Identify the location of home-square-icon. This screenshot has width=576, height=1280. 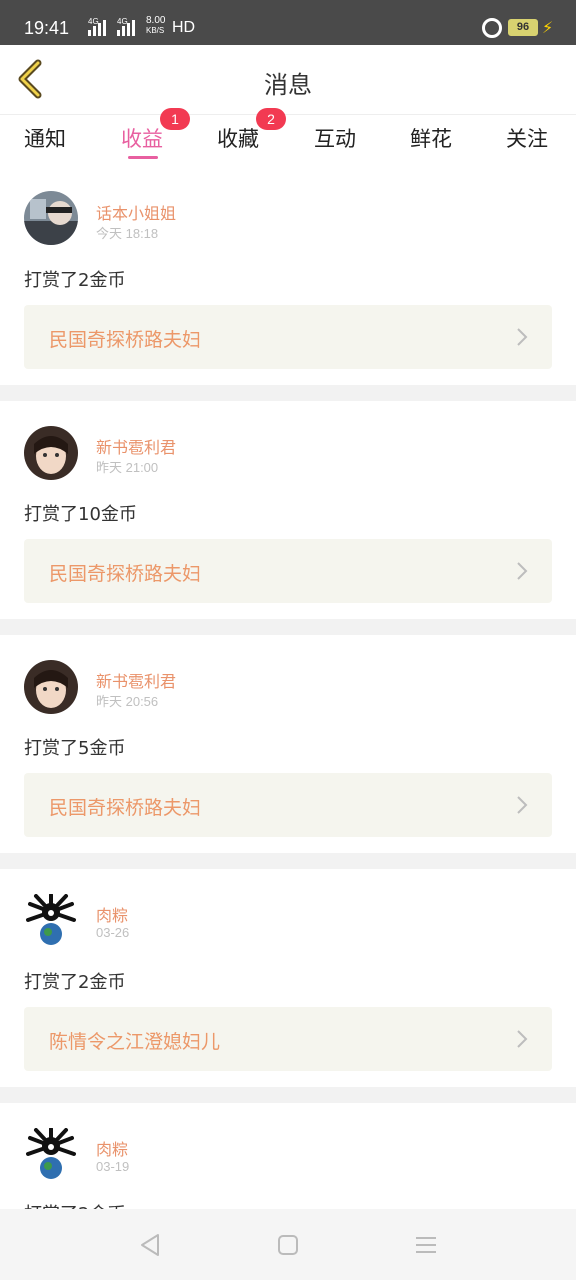
(288, 1245).